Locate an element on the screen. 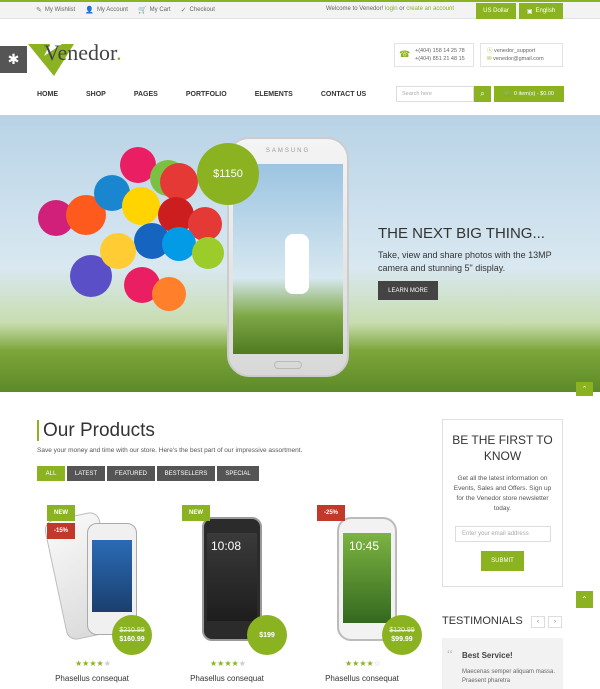  next-arrow-button: › is located at coordinates (555, 622).